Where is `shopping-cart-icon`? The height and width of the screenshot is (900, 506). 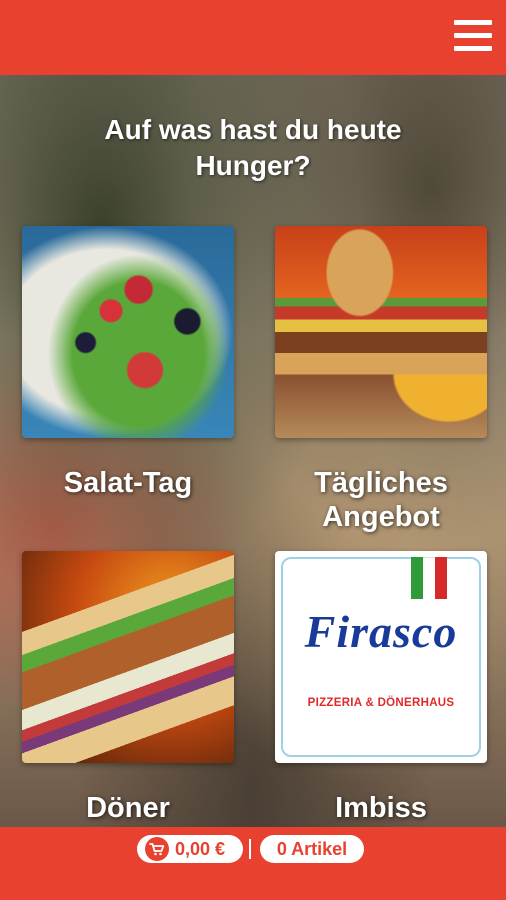
shopping-cart-icon is located at coordinates (157, 849).